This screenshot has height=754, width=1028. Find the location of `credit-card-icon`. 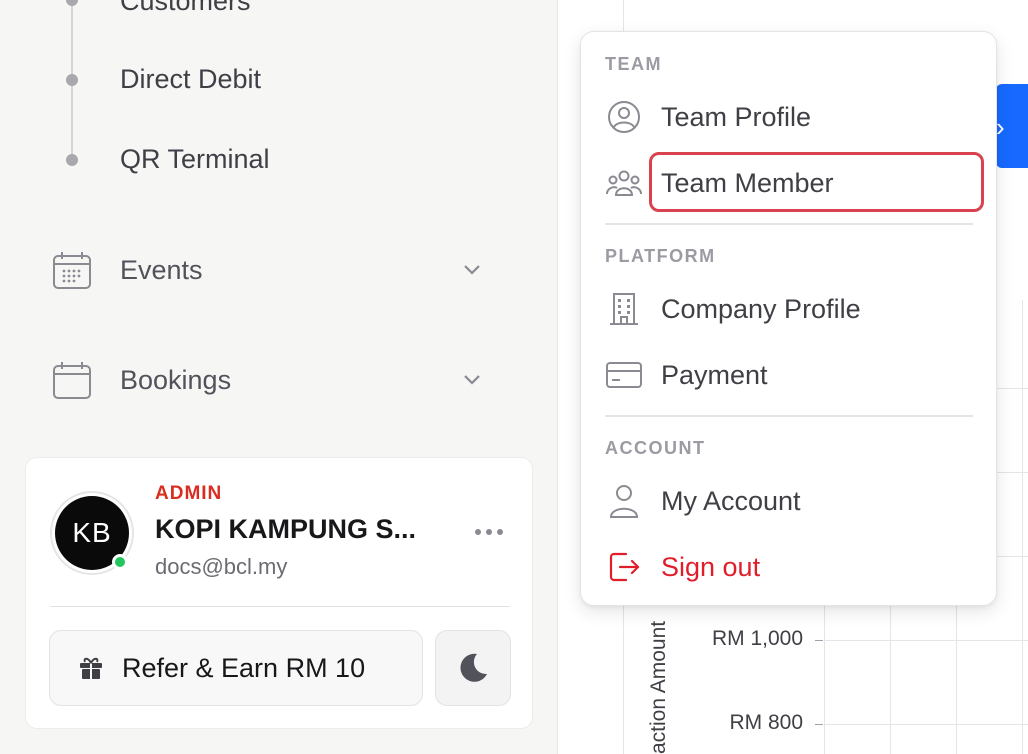

credit-card-icon is located at coordinates (624, 375).